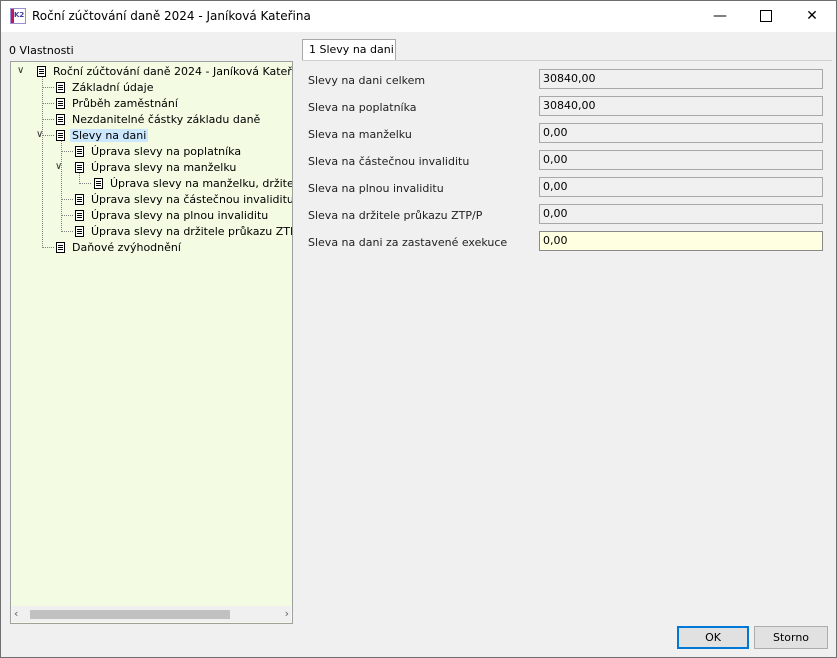 The height and width of the screenshot is (658, 837). What do you see at coordinates (681, 214) in the screenshot?
I see `field-sleva-ztp: 0,00` at bounding box center [681, 214].